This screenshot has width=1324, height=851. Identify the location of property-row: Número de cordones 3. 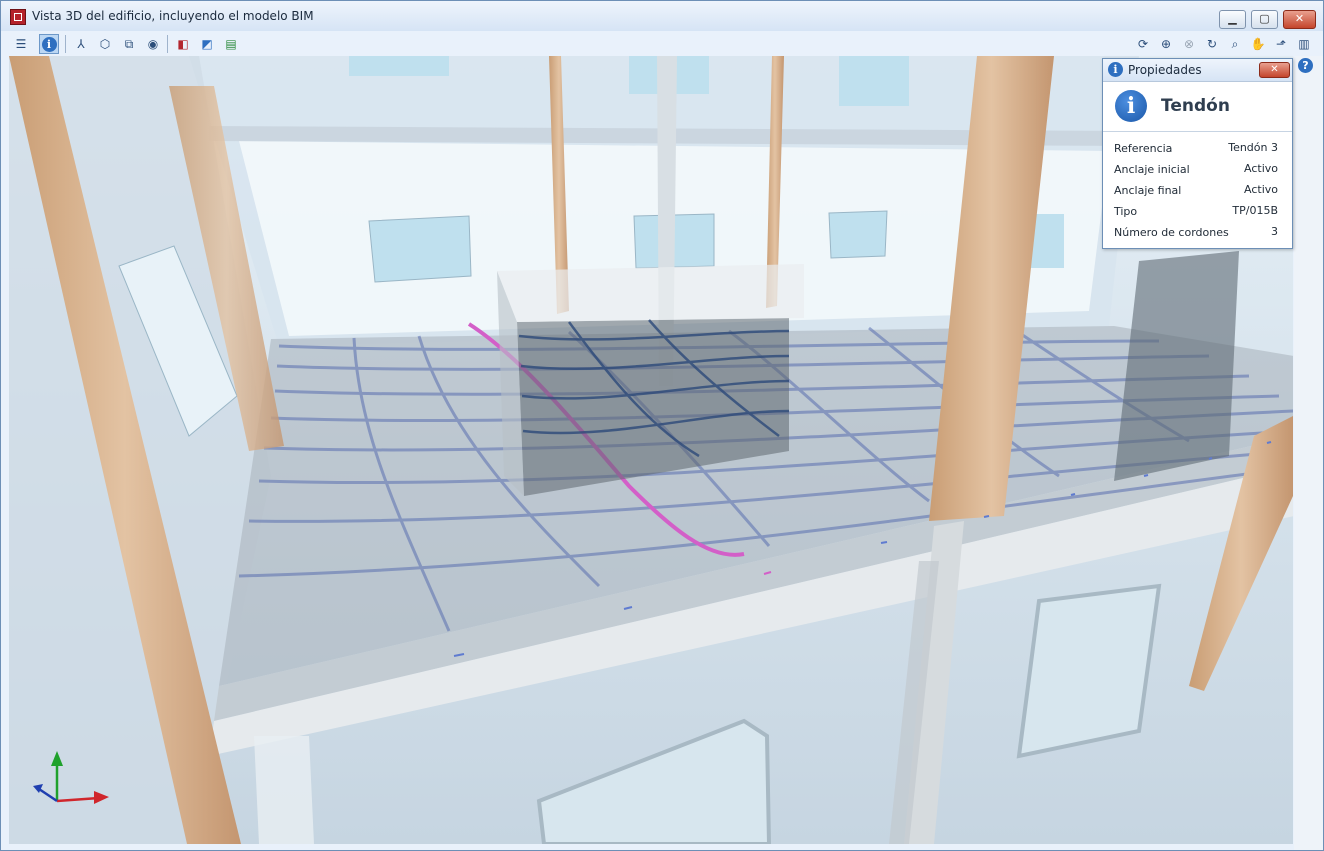
(1196, 232).